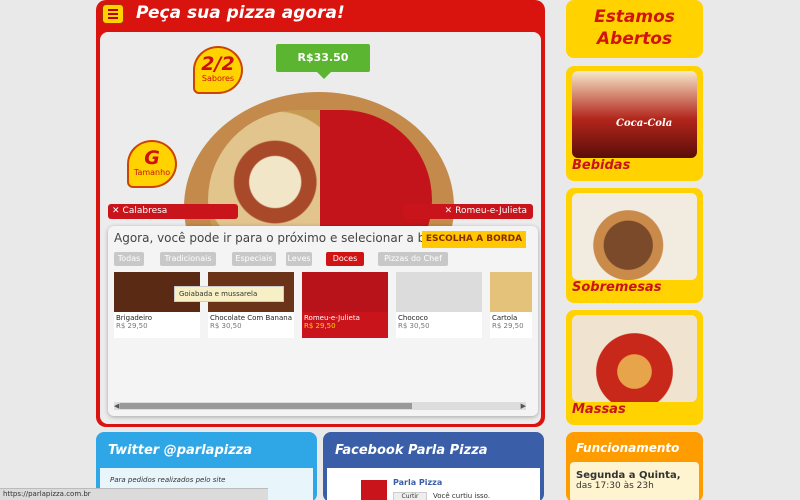  I want to click on facebook-widget: Parla Pizza Curtir Você curtiu isso., so click(433, 484).